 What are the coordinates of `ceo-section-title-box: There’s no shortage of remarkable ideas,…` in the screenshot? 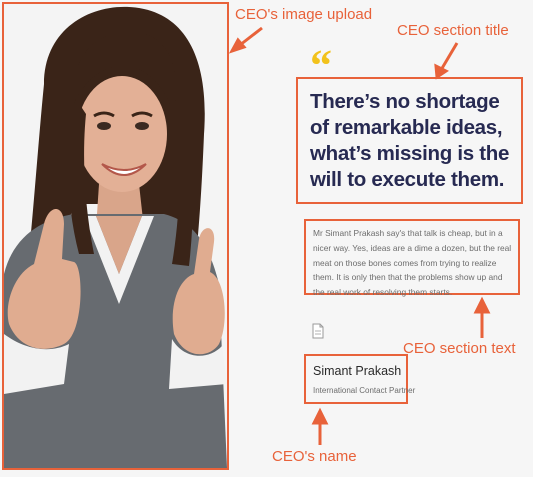 It's located at (409, 140).